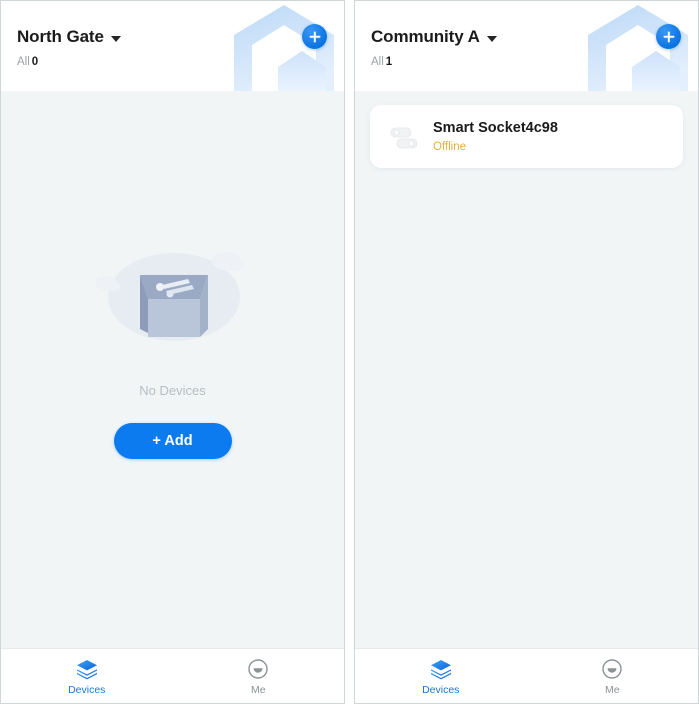 The image size is (699, 704). I want to click on device-count-row: All 0, so click(180, 62).